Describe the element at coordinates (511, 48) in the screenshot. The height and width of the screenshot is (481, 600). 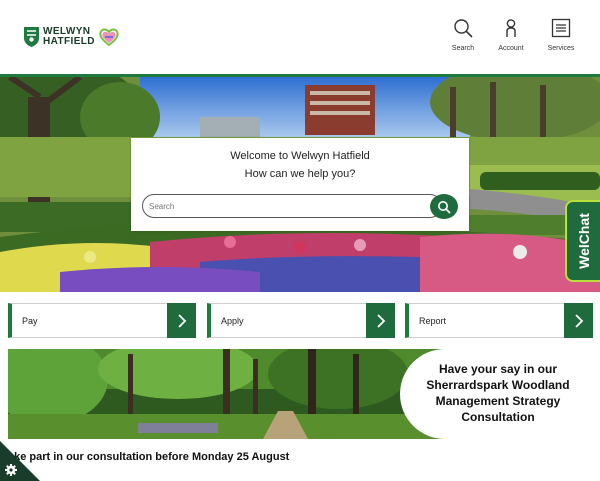
I see `nav-account-label: Account` at that location.